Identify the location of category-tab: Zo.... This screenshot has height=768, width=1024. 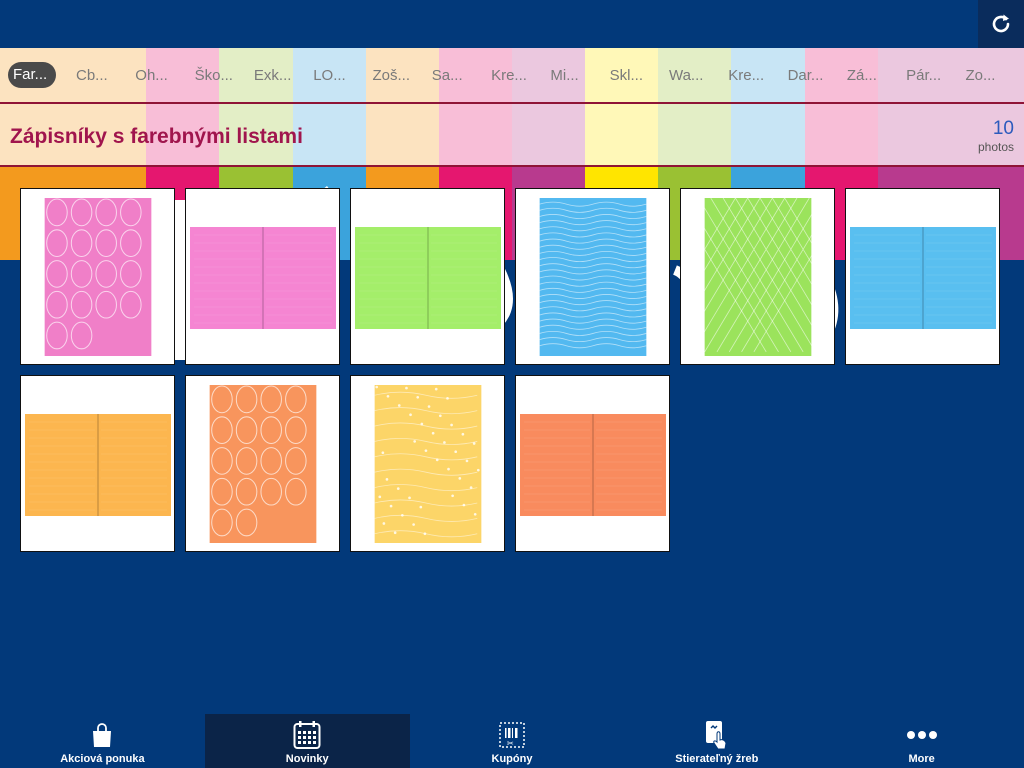
(986, 75).